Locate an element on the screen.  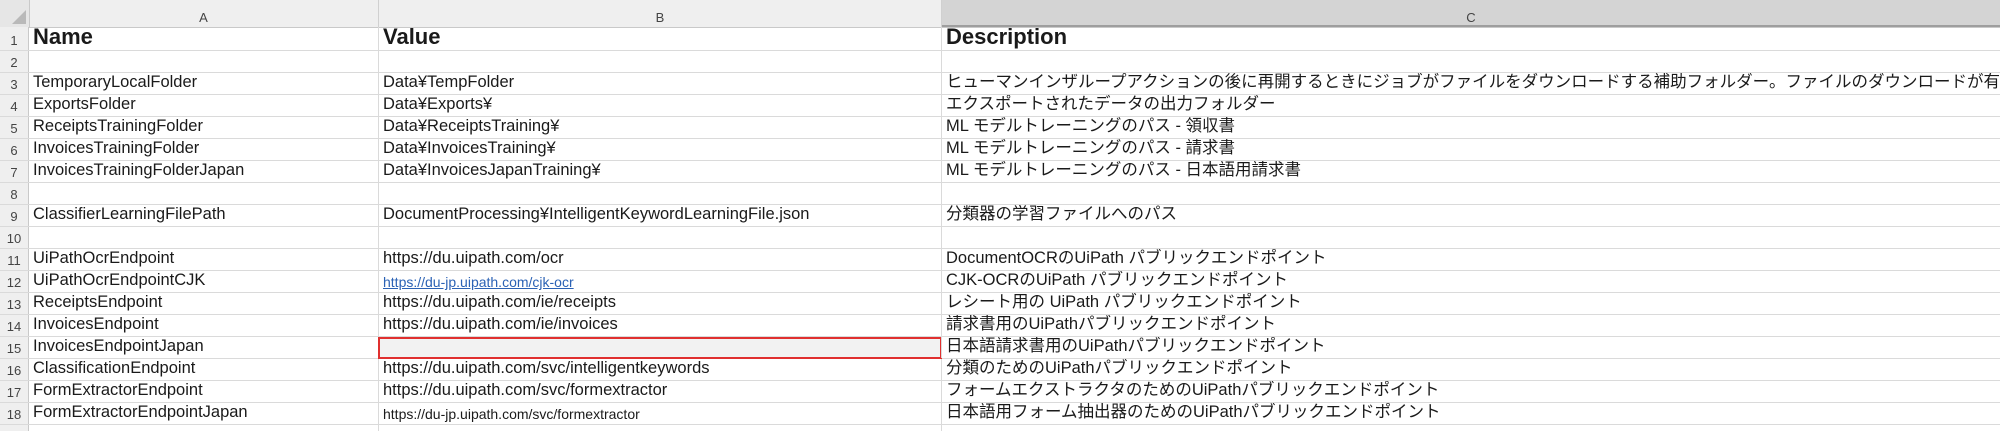
cell-c13: レシート用の UiPath パブリックエンドポイント is located at coordinates (1471, 303).